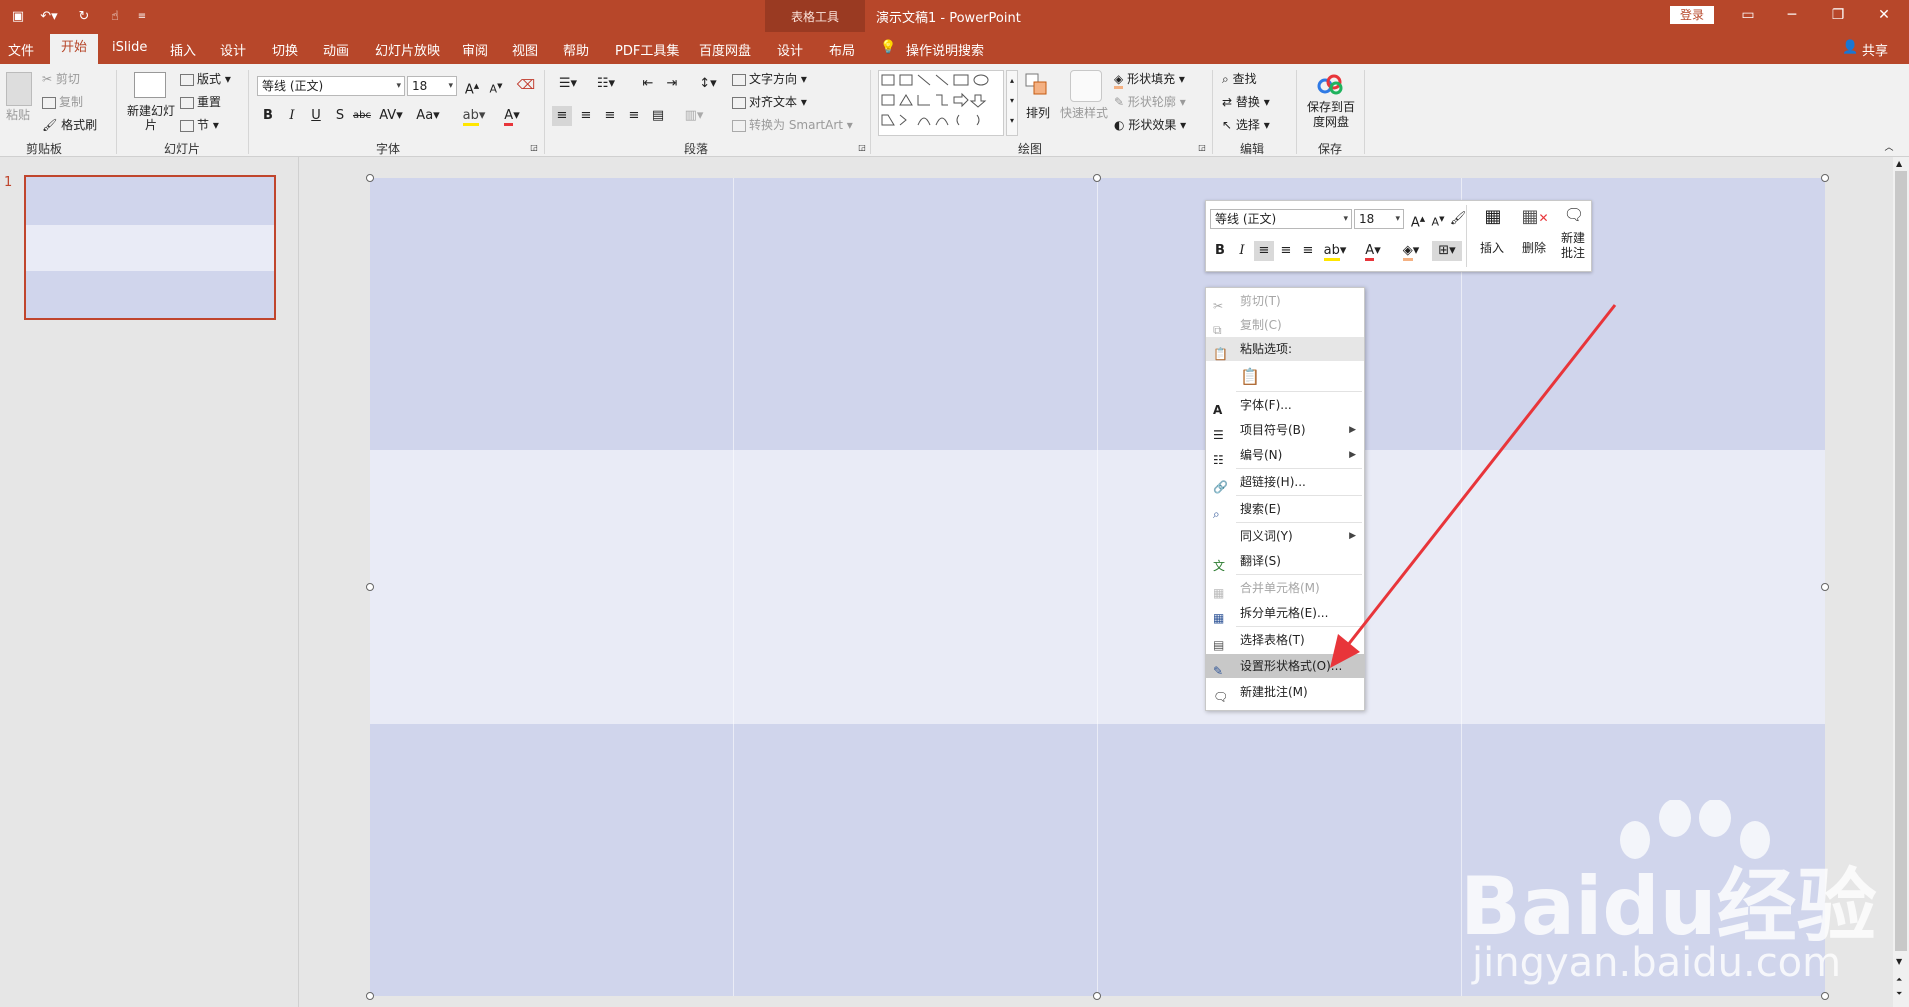  Describe the element at coordinates (475, 49) in the screenshot. I see `tab-review: 审阅` at that location.